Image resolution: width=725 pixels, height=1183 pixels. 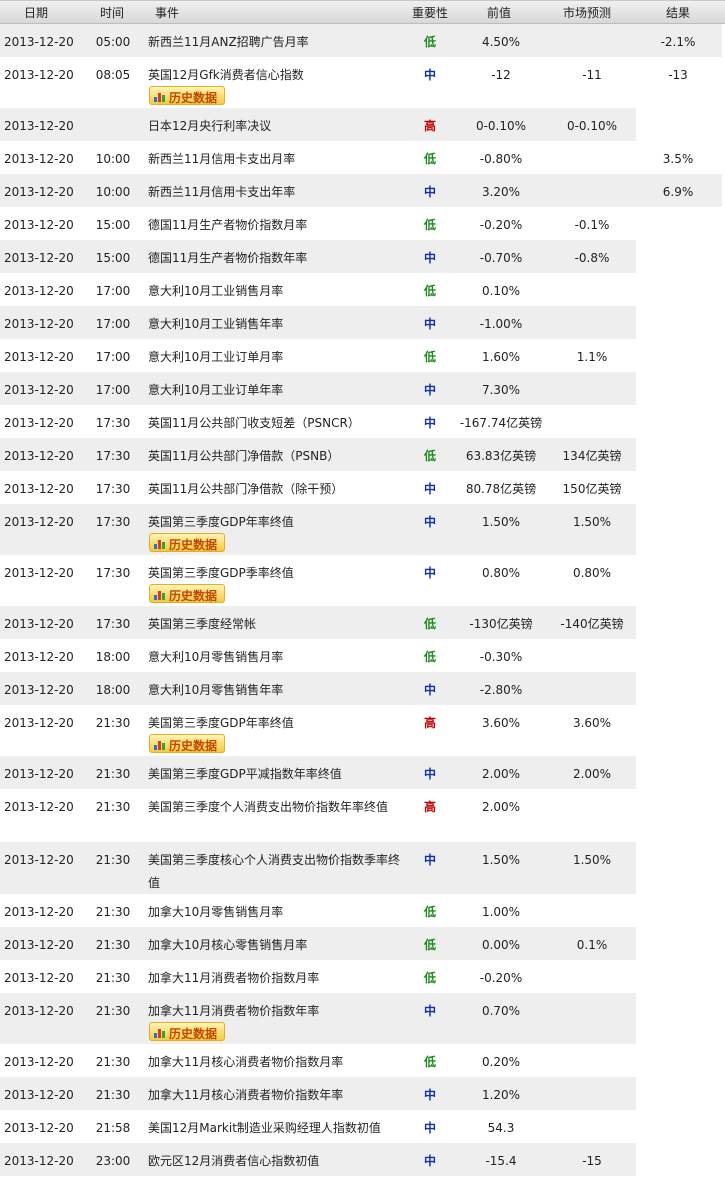 What do you see at coordinates (362, 1060) in the screenshot?
I see `table-row: 2013-12-20 21:30 加拿大11月核心消费者物价指数月率 低 0.20%` at bounding box center [362, 1060].